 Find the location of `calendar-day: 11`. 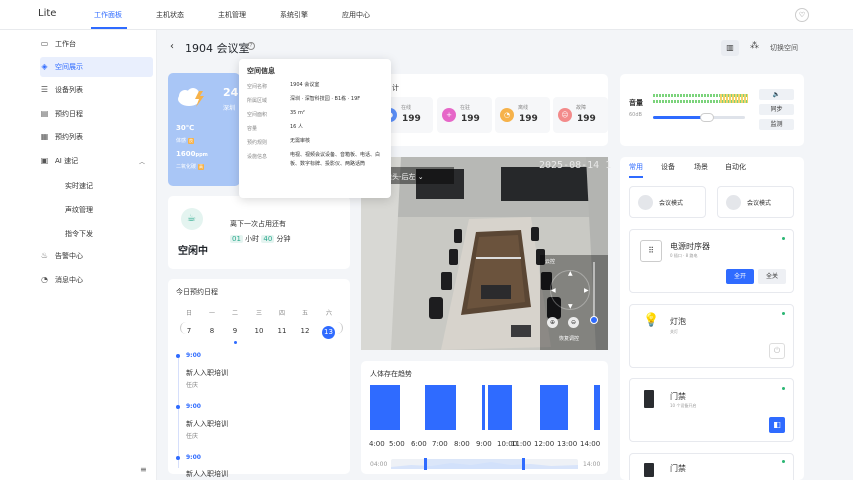

calendar-day: 11 is located at coordinates (282, 331).